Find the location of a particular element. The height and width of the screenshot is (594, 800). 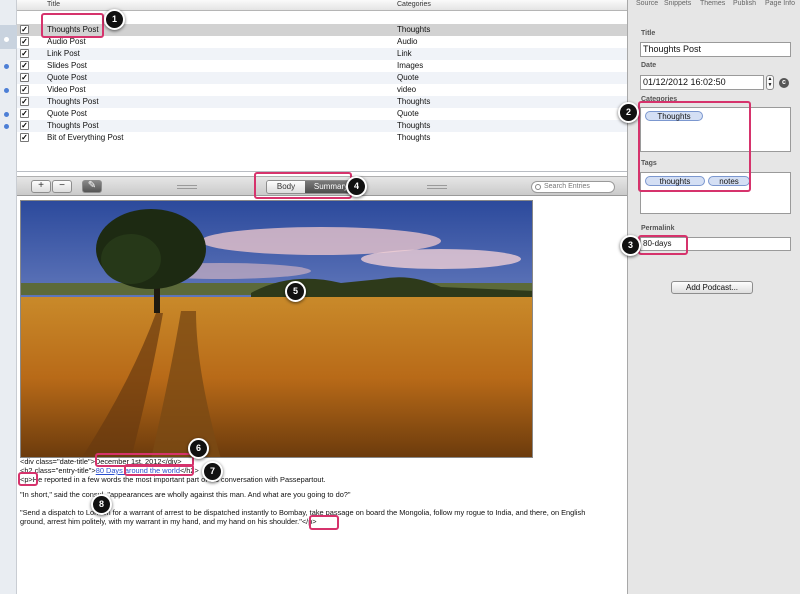

step-marker: 3 is located at coordinates (630, 245).